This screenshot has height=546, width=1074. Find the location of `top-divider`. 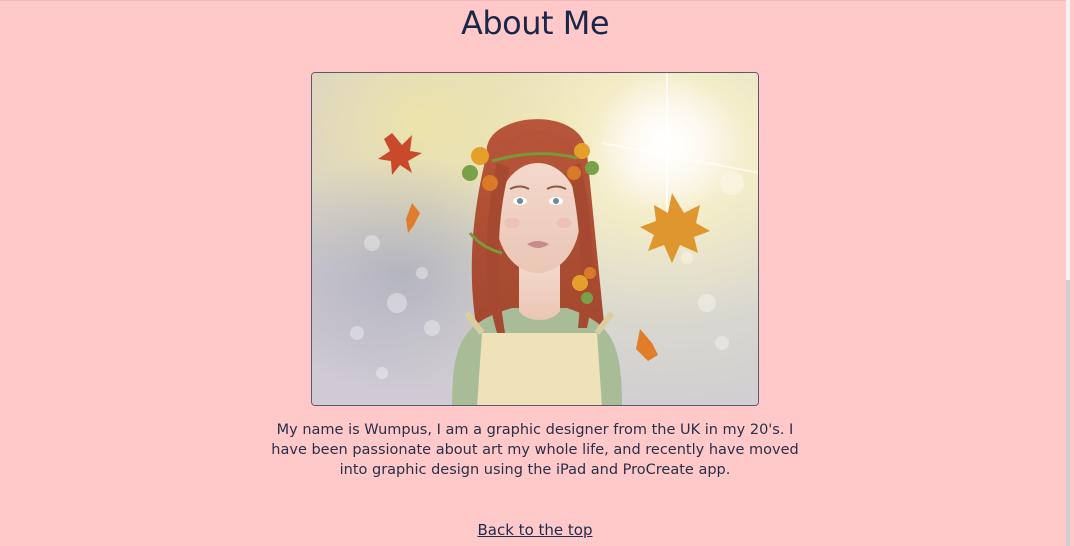

top-divider is located at coordinates (535, 0).